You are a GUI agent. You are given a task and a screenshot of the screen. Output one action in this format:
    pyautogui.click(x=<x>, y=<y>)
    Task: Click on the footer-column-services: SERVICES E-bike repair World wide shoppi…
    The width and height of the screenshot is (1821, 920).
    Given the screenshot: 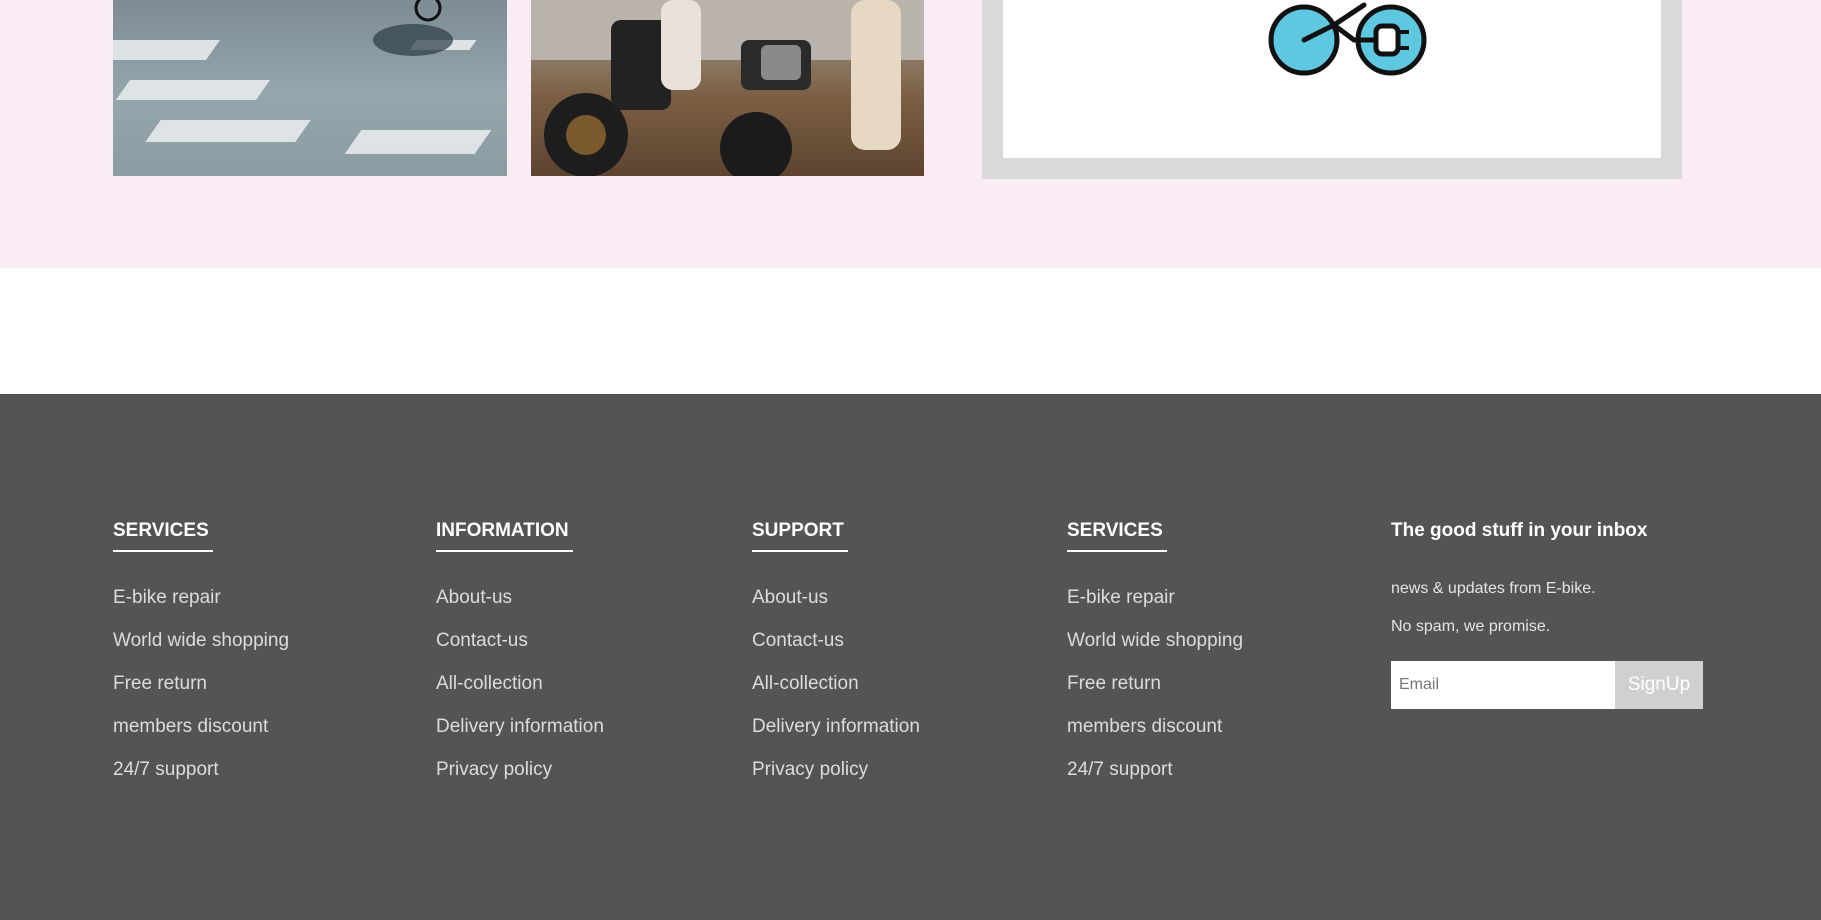 What is the action you would take?
    pyautogui.click(x=201, y=655)
    